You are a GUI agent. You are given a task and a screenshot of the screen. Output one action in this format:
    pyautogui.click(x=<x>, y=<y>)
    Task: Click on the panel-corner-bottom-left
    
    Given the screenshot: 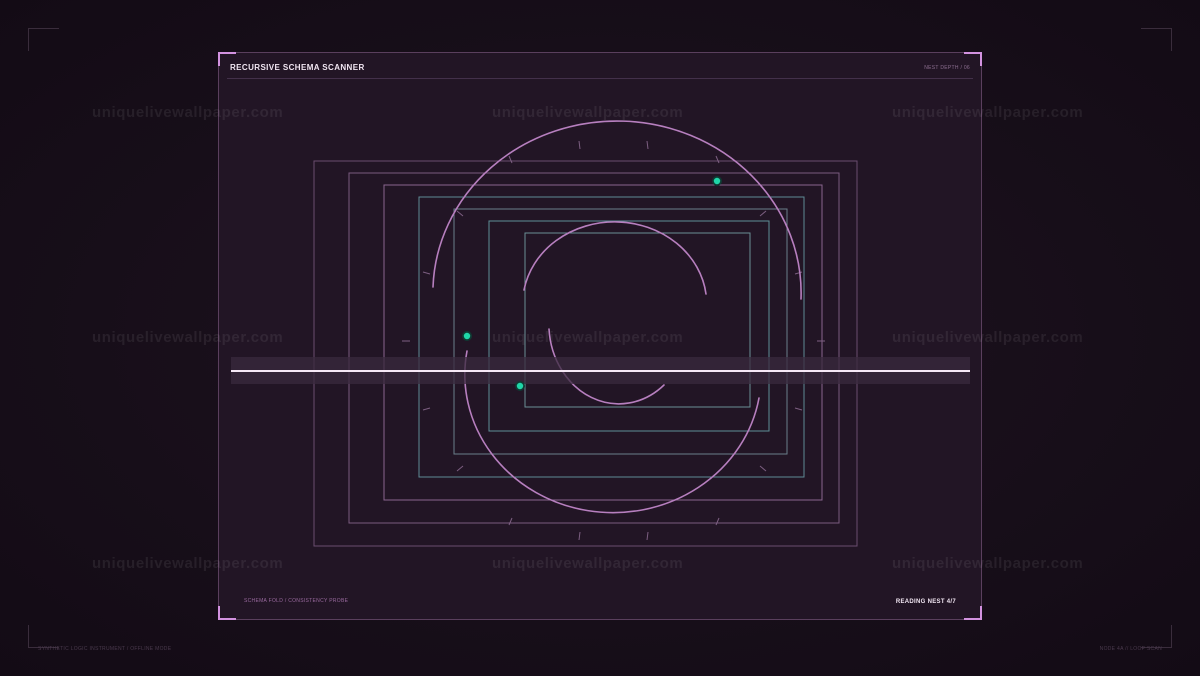 What is the action you would take?
    pyautogui.click(x=227, y=613)
    